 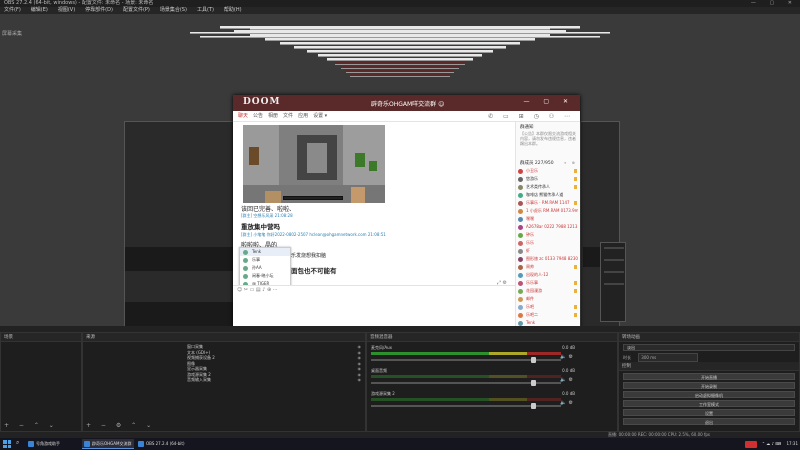 What do you see at coordinates (548, 315) in the screenshot?
I see `member-item: 乐吧二` at bounding box center [548, 315].